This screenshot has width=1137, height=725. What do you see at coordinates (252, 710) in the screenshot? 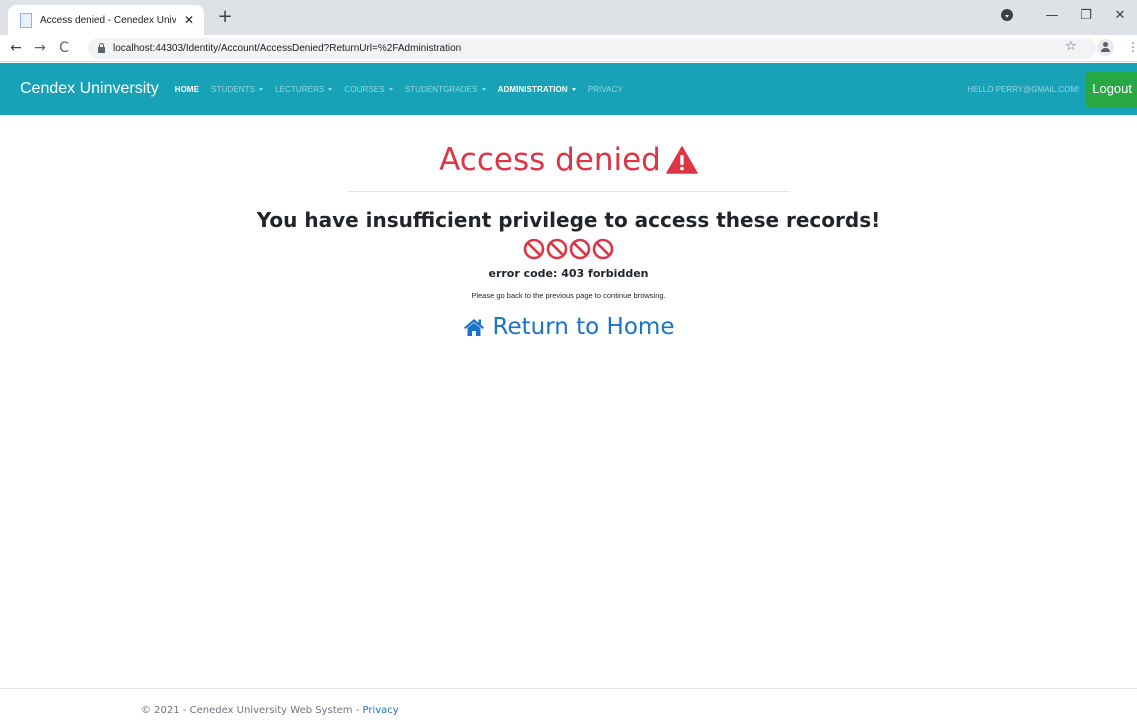
I see `footer-copyright: © 2021 - Cenedex University Web System -` at bounding box center [252, 710].